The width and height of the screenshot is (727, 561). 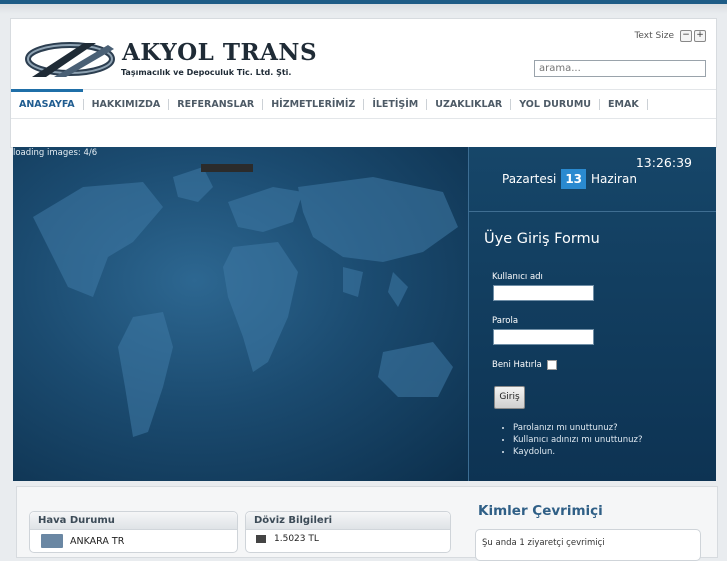 I want to click on currency-row: 1.5023 TL, so click(x=348, y=537).